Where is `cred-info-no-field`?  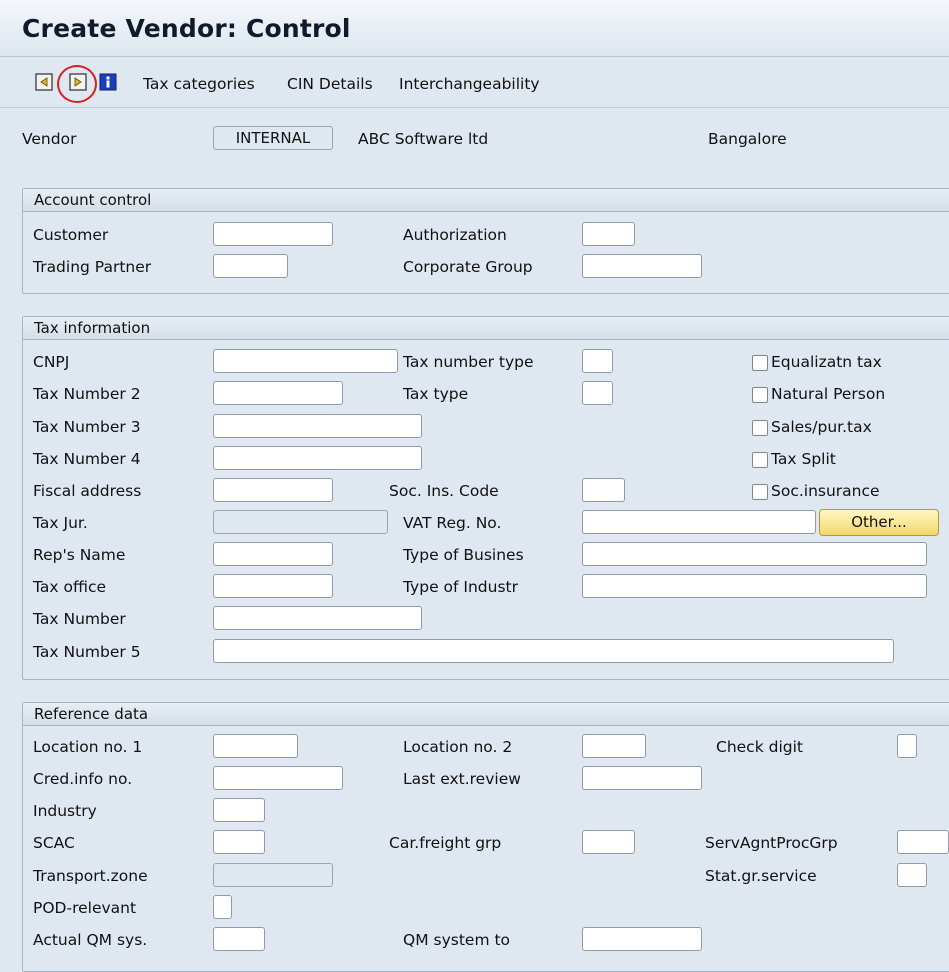 cred-info-no-field is located at coordinates (278, 778).